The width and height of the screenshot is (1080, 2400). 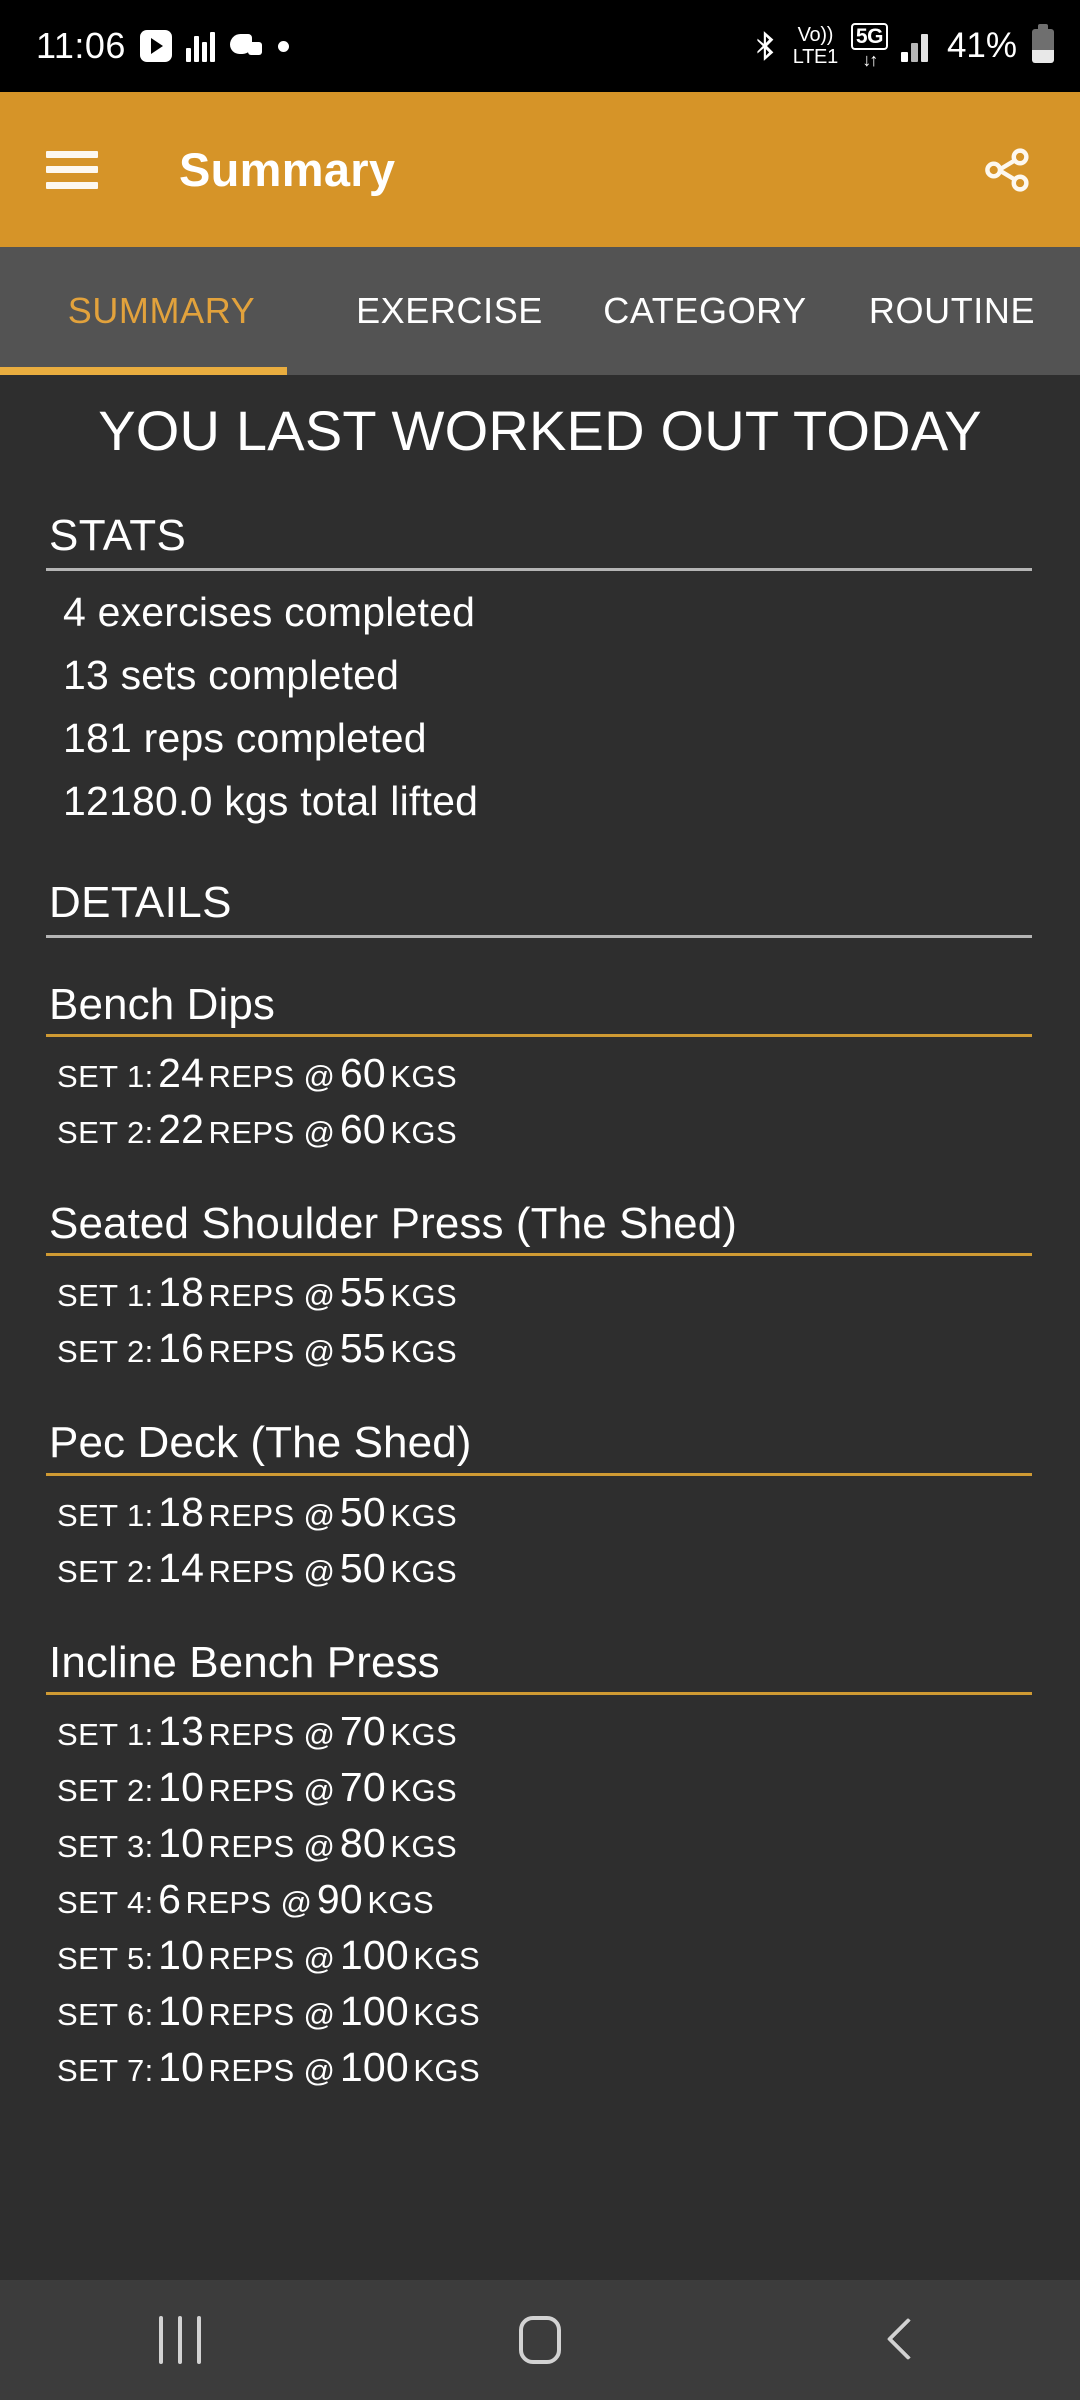 What do you see at coordinates (539, 569) in the screenshot?
I see `stats-divider` at bounding box center [539, 569].